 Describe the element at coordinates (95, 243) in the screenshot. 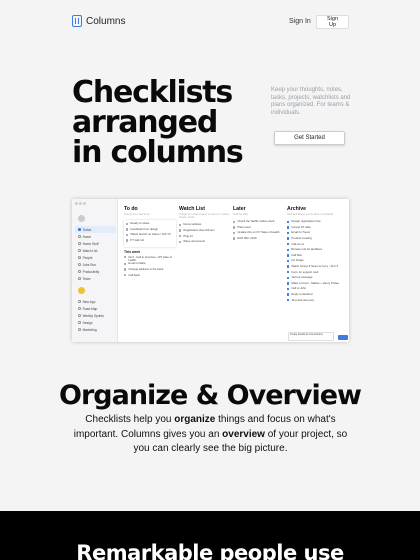

I see `sidebar-item: Home Stuff` at that location.